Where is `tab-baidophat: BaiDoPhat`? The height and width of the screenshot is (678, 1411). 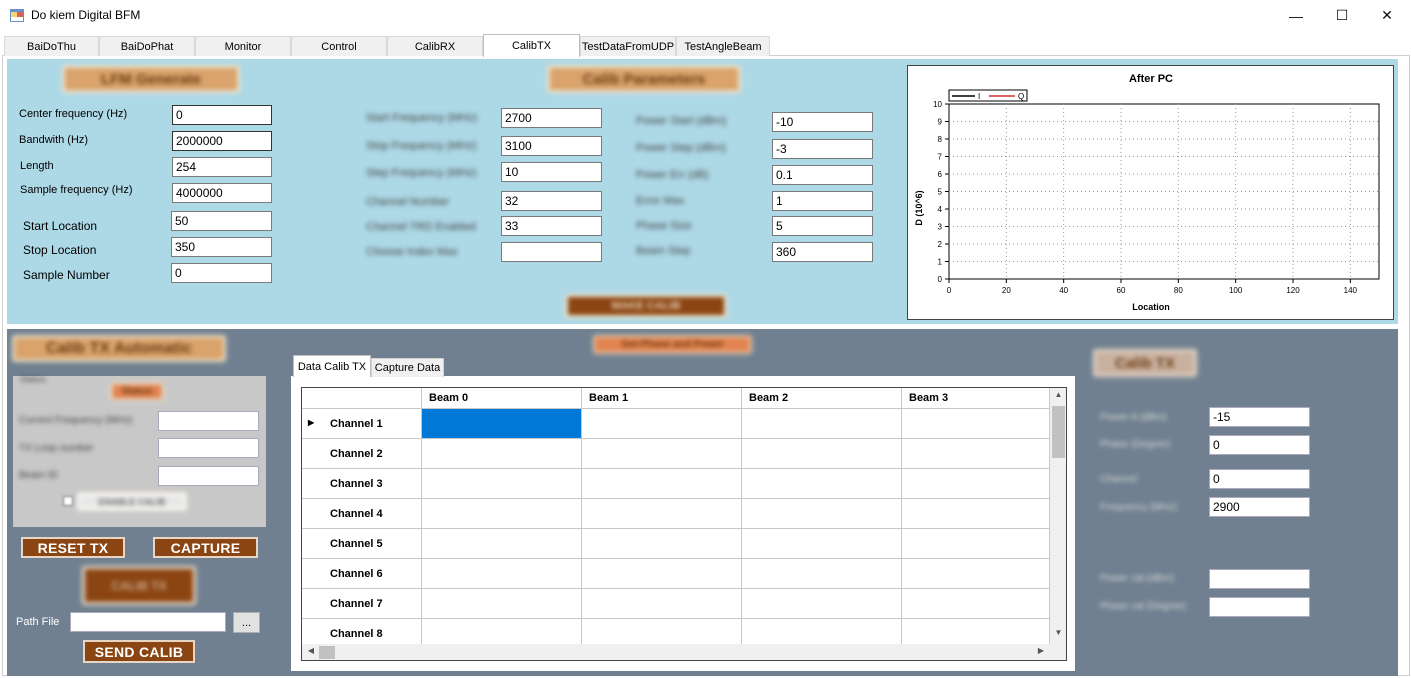
tab-baidophat: BaiDoPhat is located at coordinates (147, 46).